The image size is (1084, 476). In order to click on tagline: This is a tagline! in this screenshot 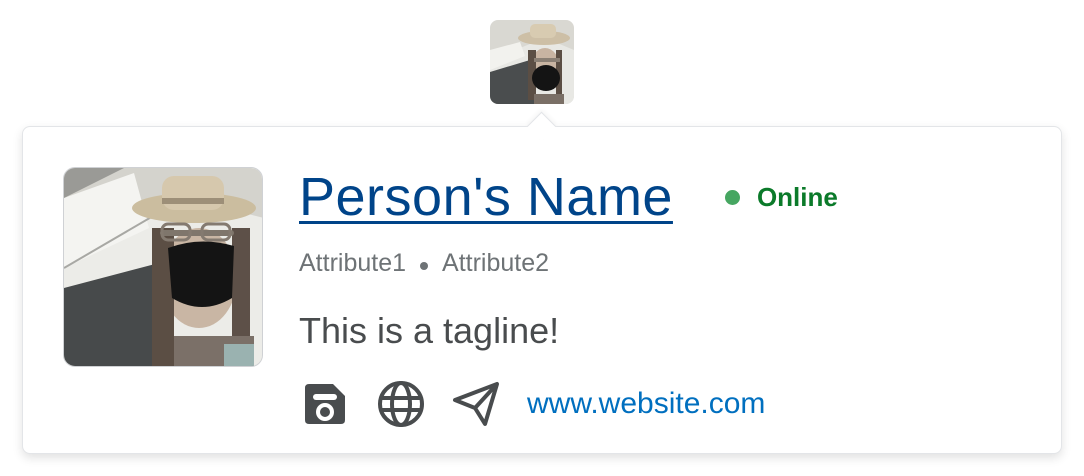, I will do `click(429, 330)`.